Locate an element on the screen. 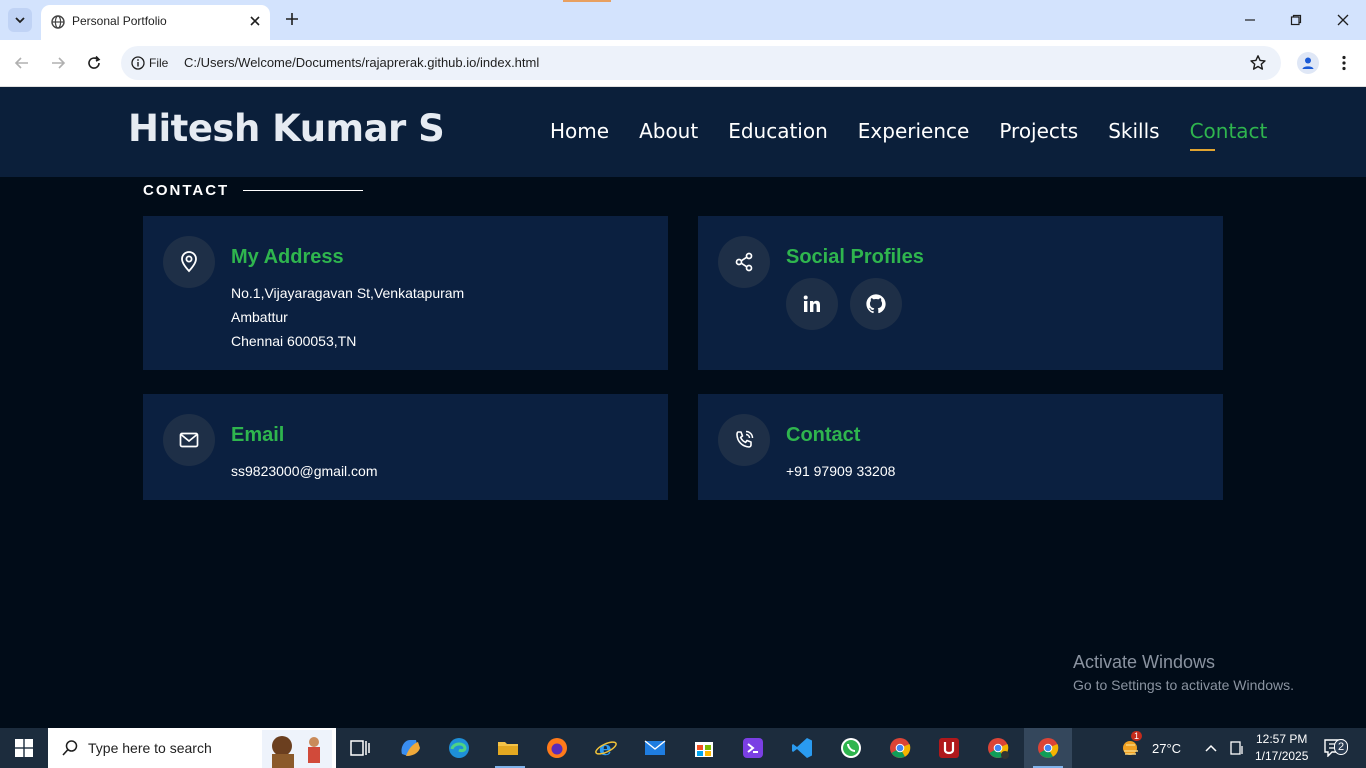 This screenshot has width=1366, height=768. edge-icon is located at coordinates (459, 748).